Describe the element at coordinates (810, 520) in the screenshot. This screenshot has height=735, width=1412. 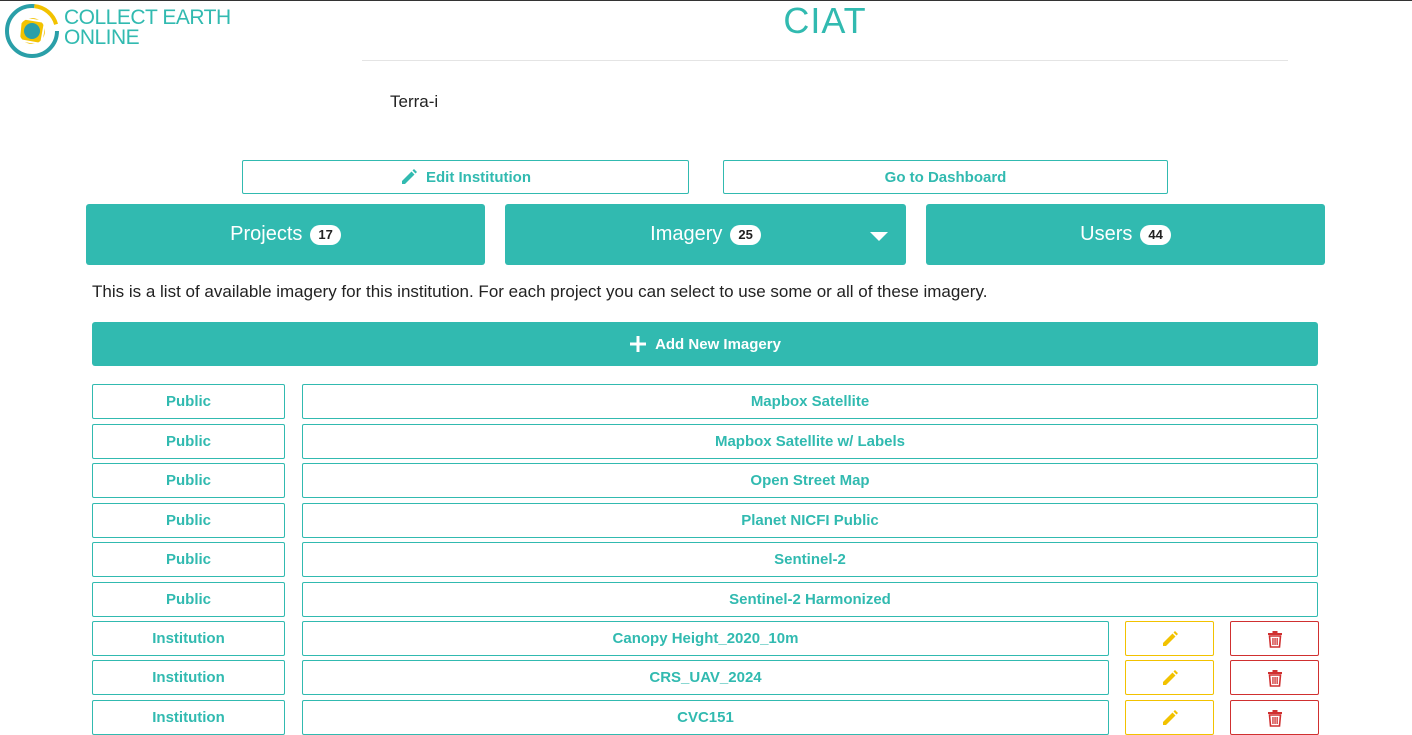
I see `imagery-title-button: Planet NICFI Public` at that location.